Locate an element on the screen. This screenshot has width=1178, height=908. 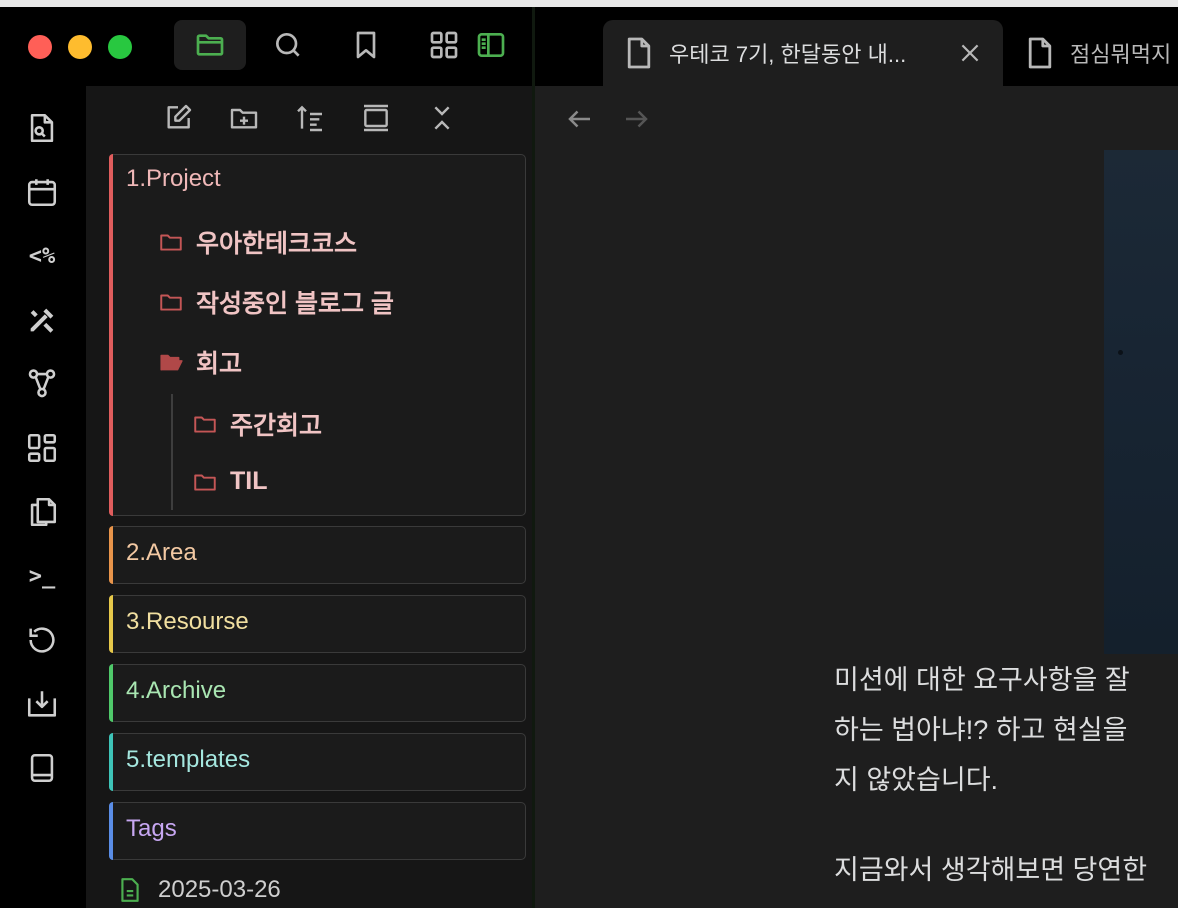
folder-label: 1.Project is located at coordinates (173, 178).